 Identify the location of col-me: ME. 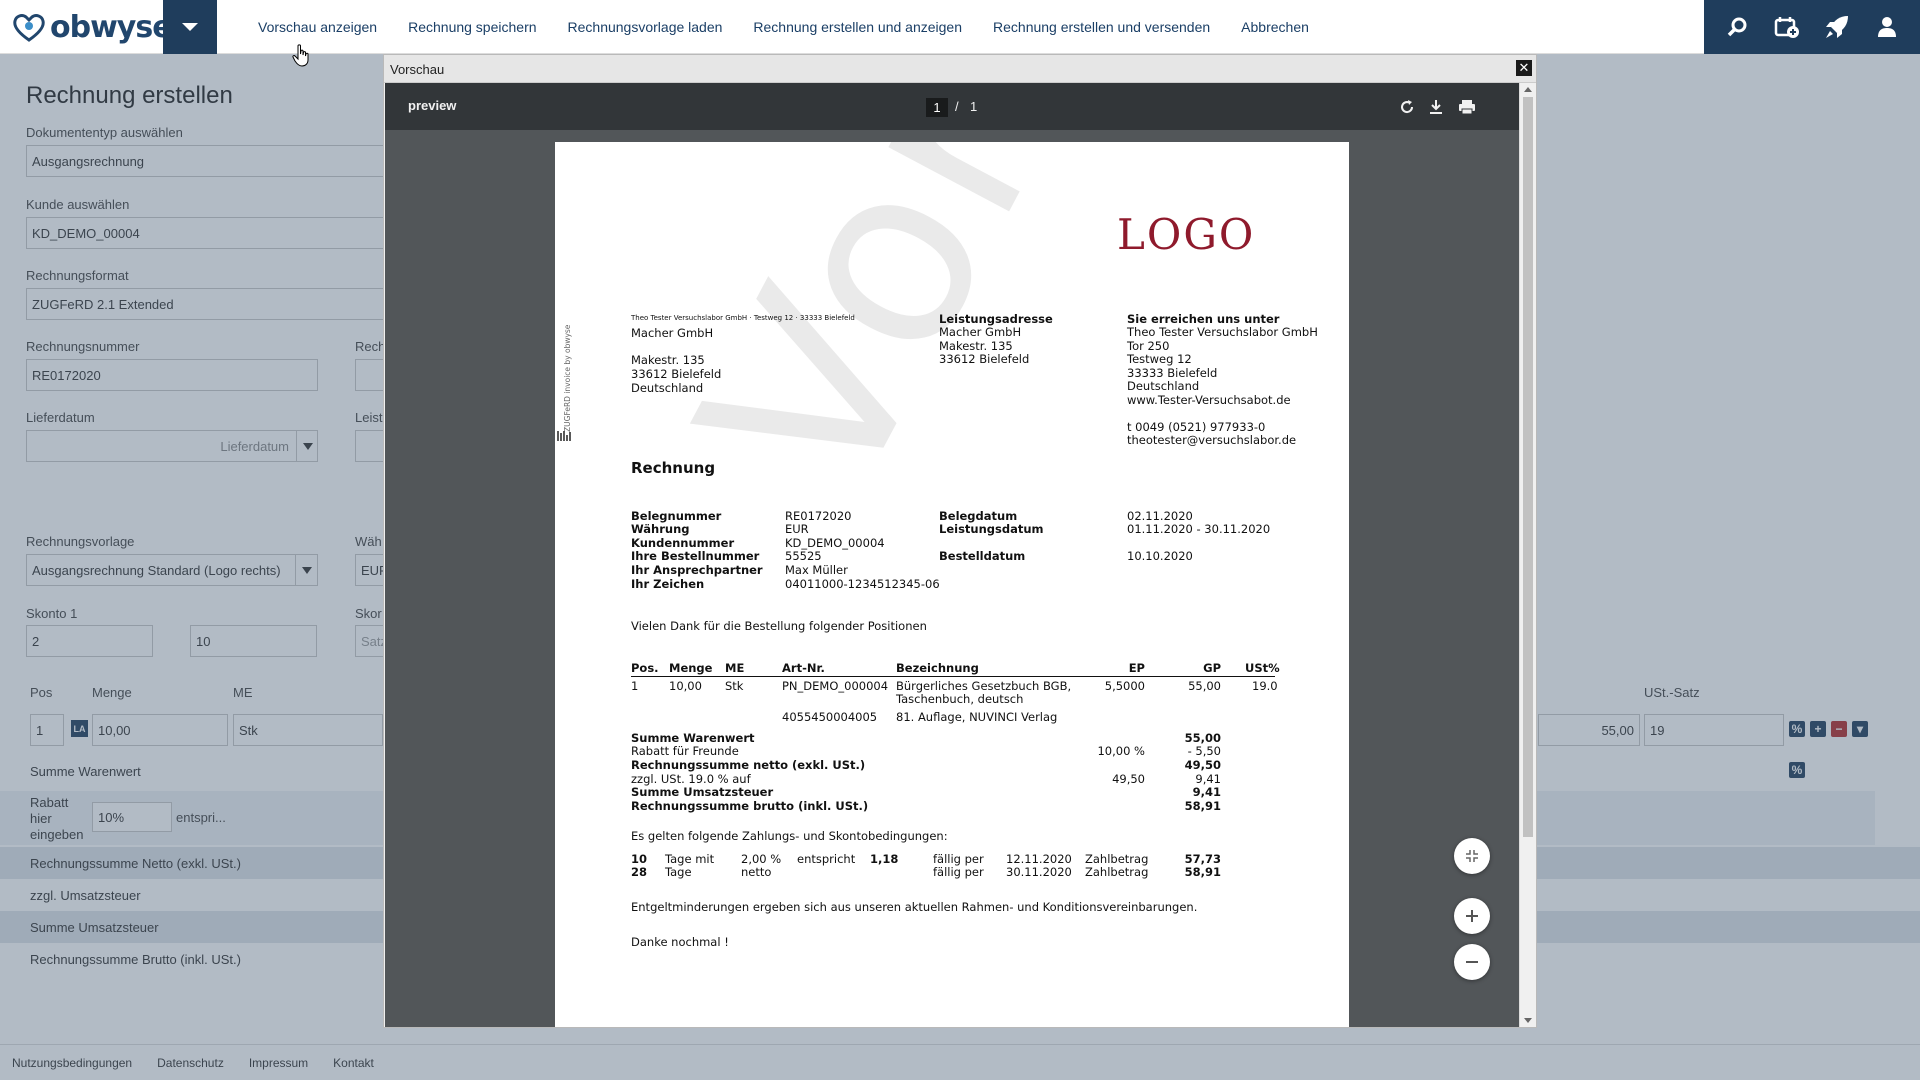
(735, 668).